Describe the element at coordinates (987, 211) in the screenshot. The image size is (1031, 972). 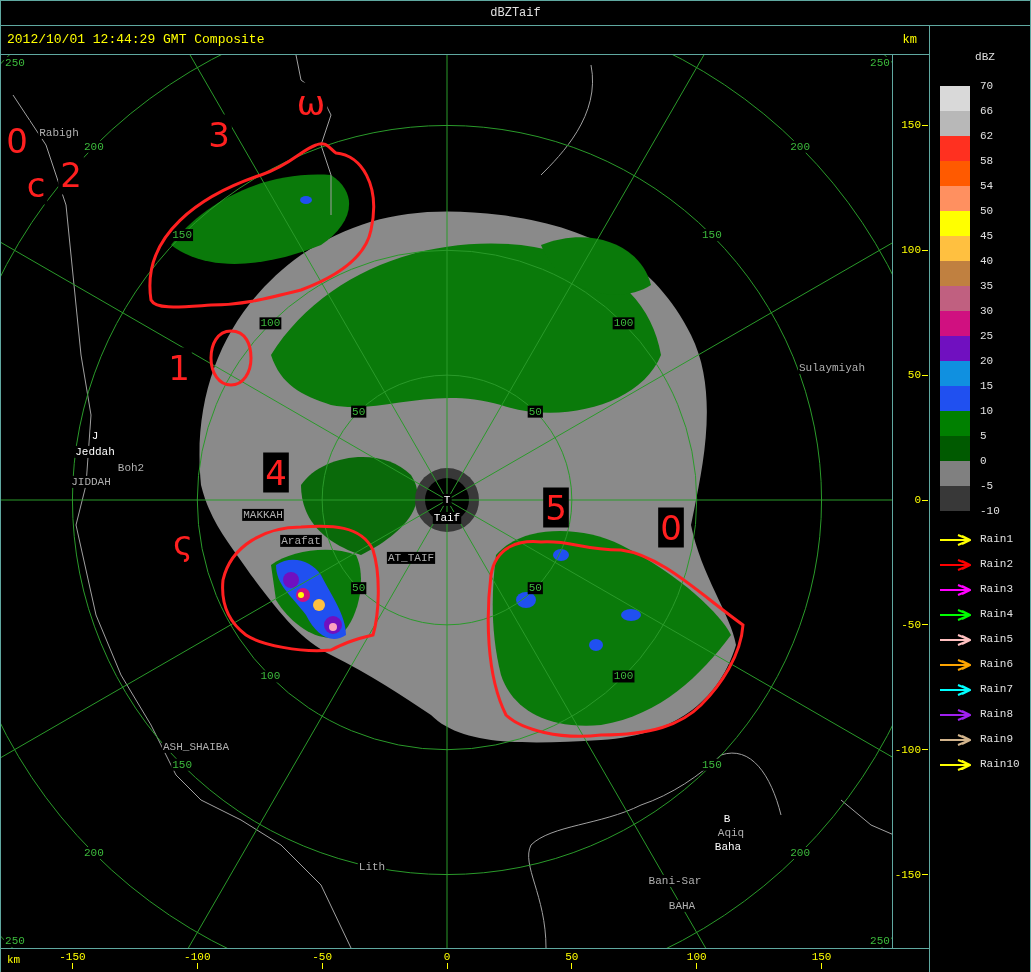
I see `scale-label: 50` at that location.